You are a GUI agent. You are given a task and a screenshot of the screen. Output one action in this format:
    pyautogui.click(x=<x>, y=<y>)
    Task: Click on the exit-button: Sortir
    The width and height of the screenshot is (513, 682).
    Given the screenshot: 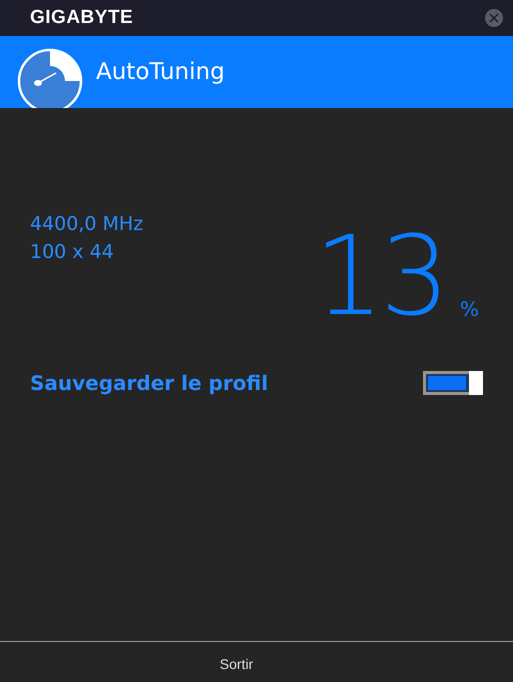 What is the action you would take?
    pyautogui.click(x=237, y=664)
    